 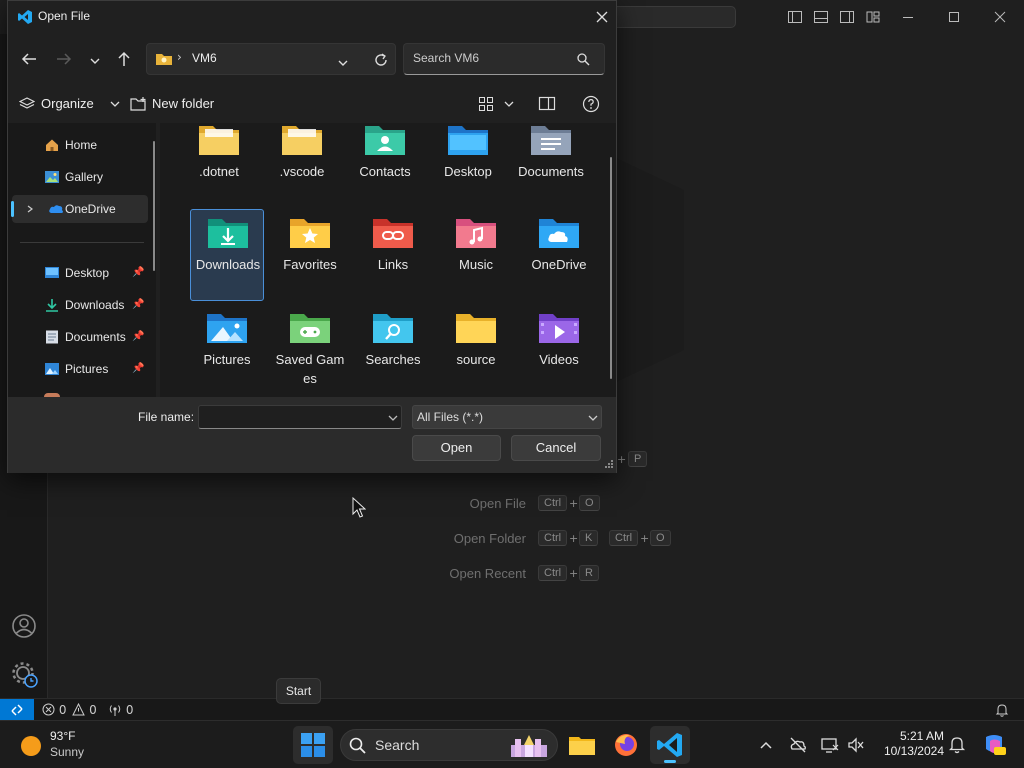 I want to click on folder-item: Documents, so click(x=551, y=166).